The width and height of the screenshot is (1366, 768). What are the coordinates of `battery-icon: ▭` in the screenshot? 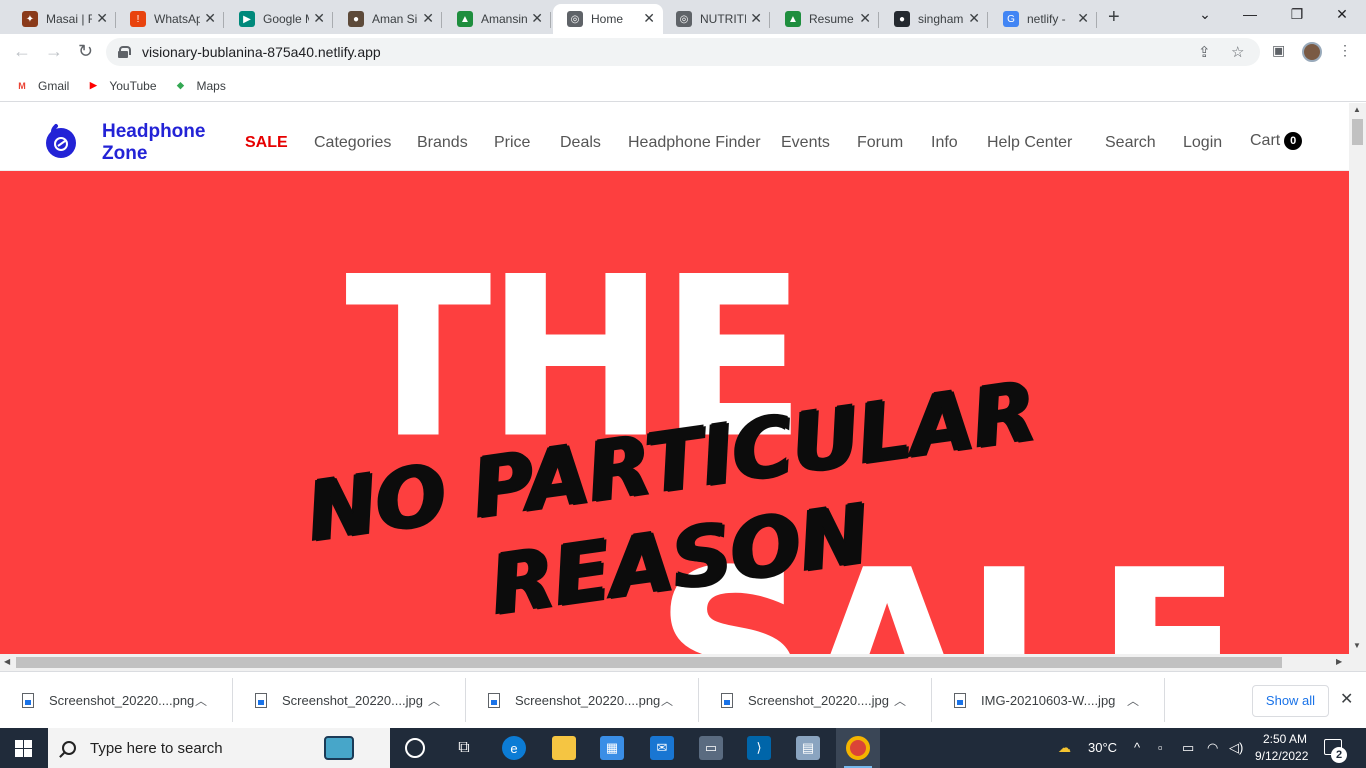 It's located at (1188, 748).